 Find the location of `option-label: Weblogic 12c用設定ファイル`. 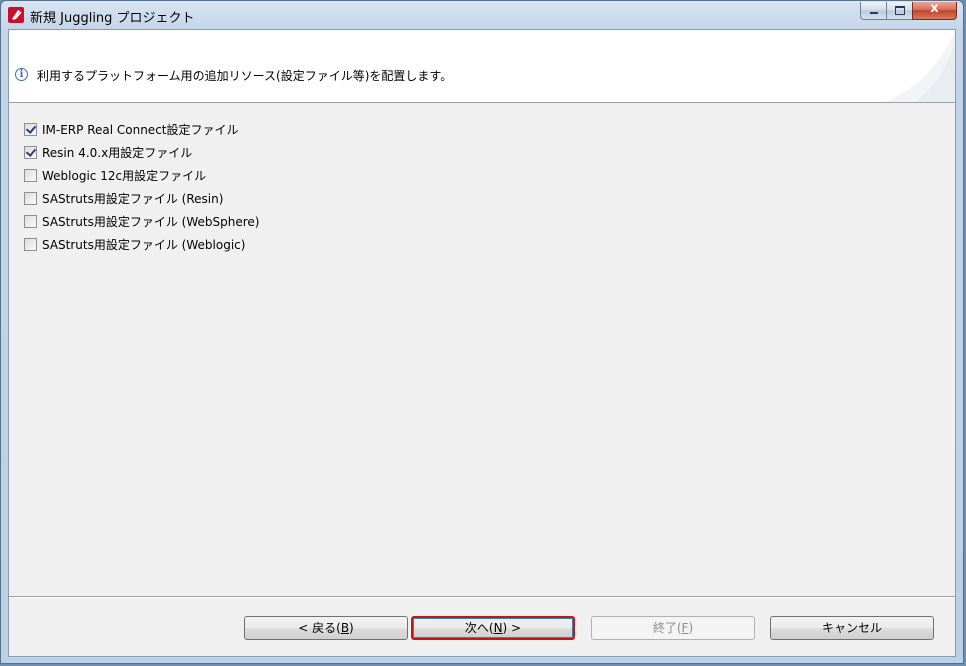

option-label: Weblogic 12c用設定ファイル is located at coordinates (124, 175).